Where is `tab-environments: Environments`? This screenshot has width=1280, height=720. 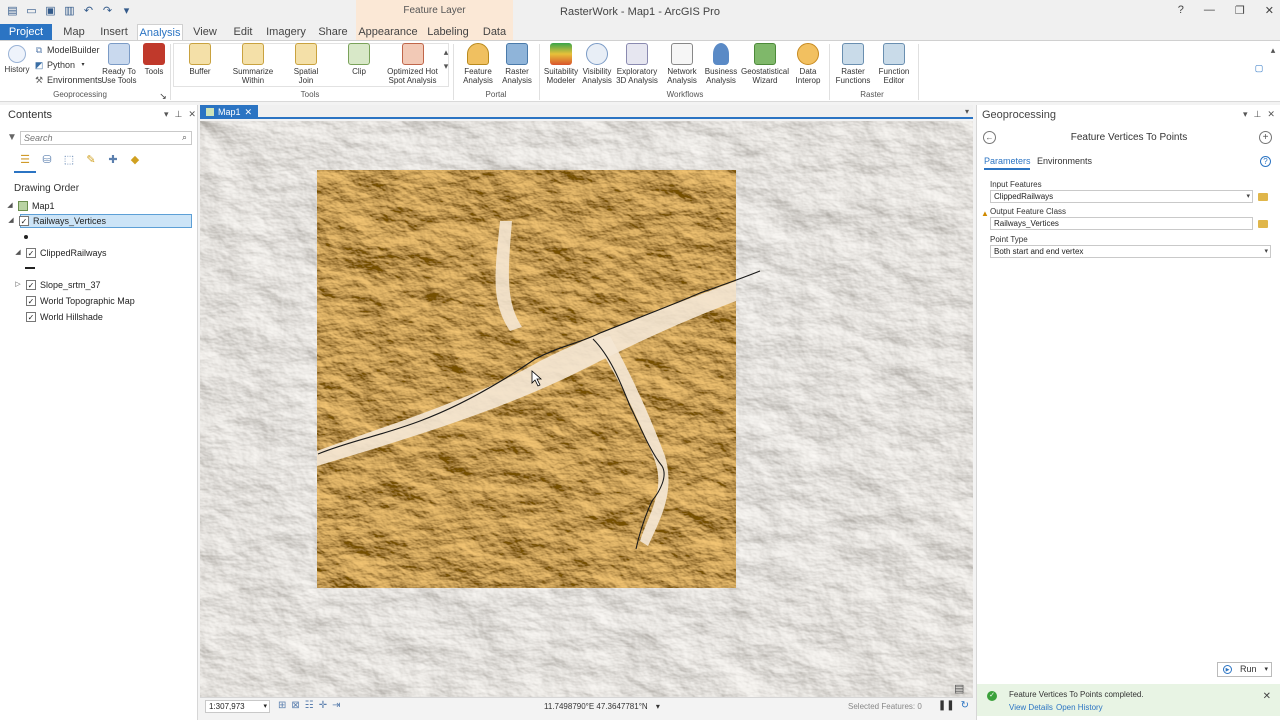
tab-environments: Environments is located at coordinates (1064, 161).